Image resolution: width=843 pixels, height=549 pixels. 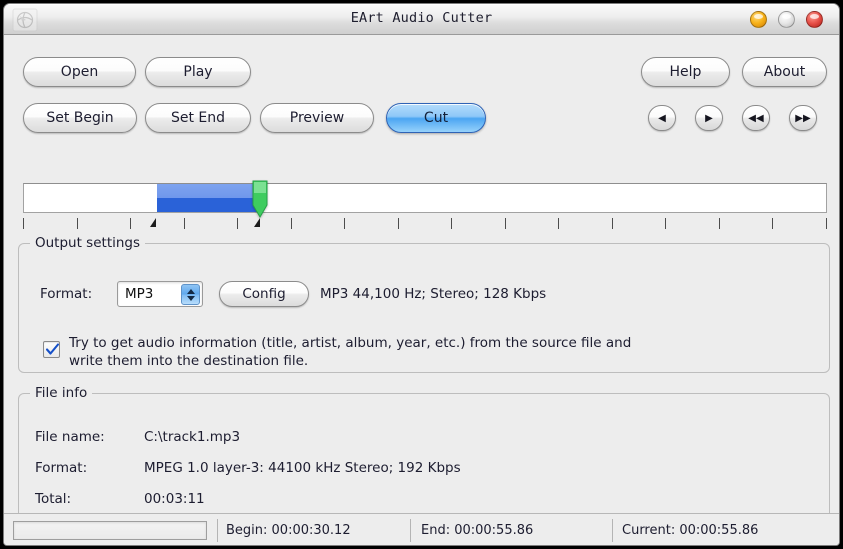 What do you see at coordinates (70, 437) in the screenshot?
I see `file-name-label: File name:` at bounding box center [70, 437].